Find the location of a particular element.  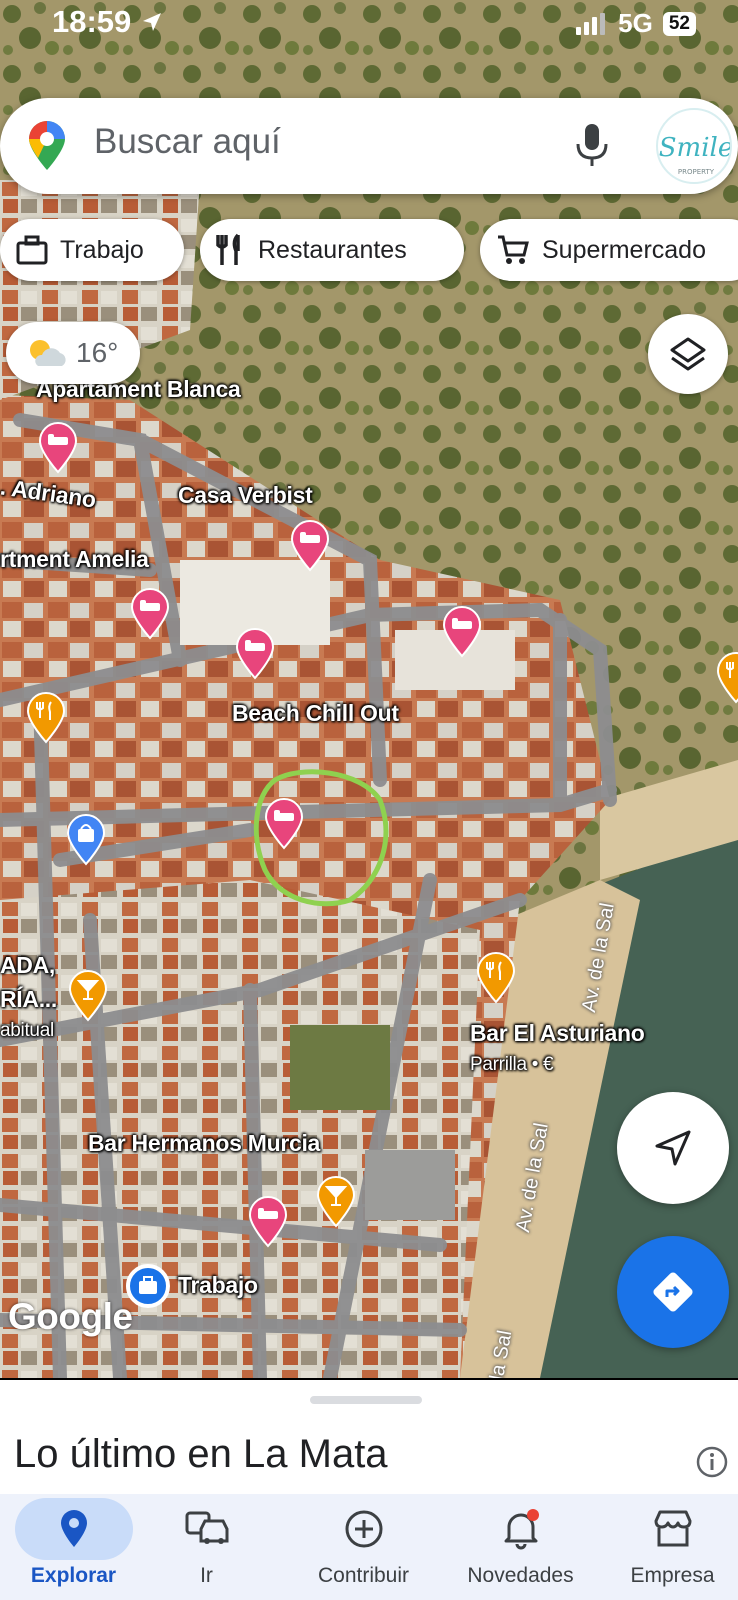

directions-icon is located at coordinates (673, 1292).